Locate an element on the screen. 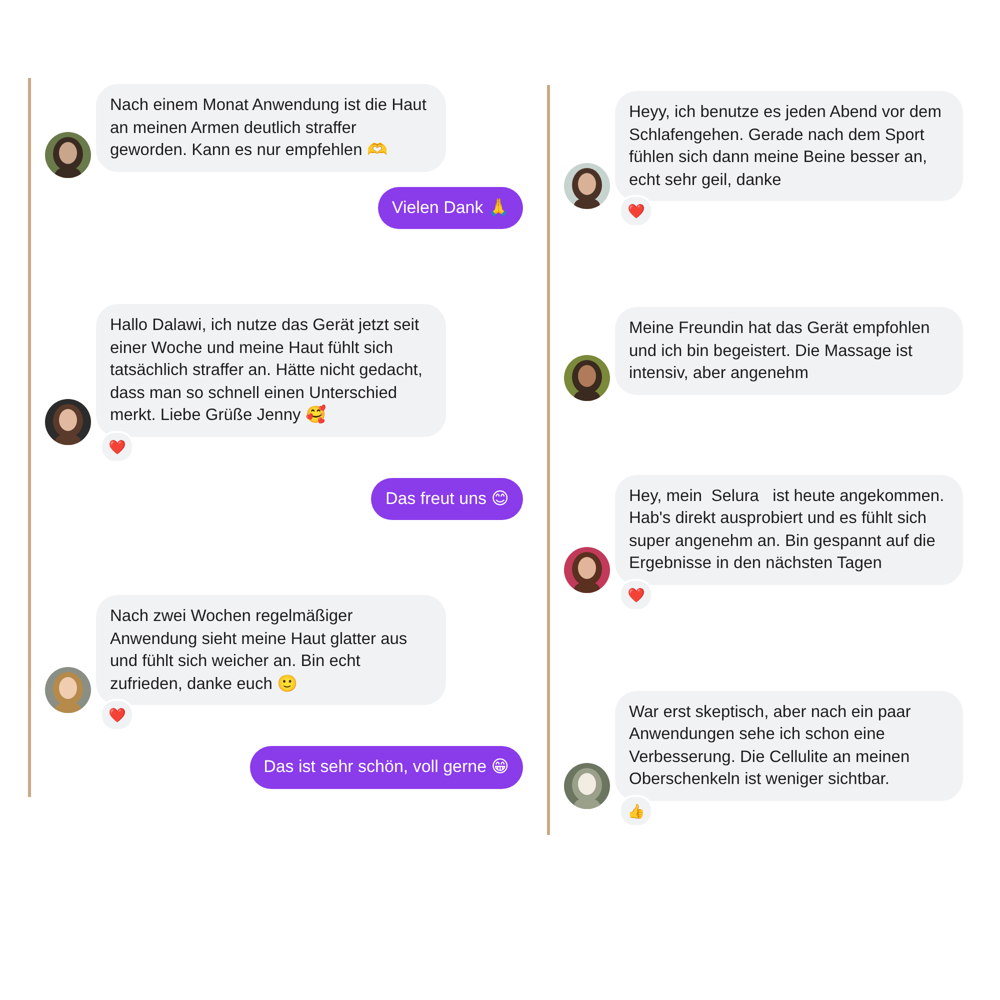  message-bubble: Nach einem Monat Anwendung ist die Haut an meinen Armen deutlich straffer geworden. Kann es nur empfehlen 🫶 is located at coordinates (271, 128).